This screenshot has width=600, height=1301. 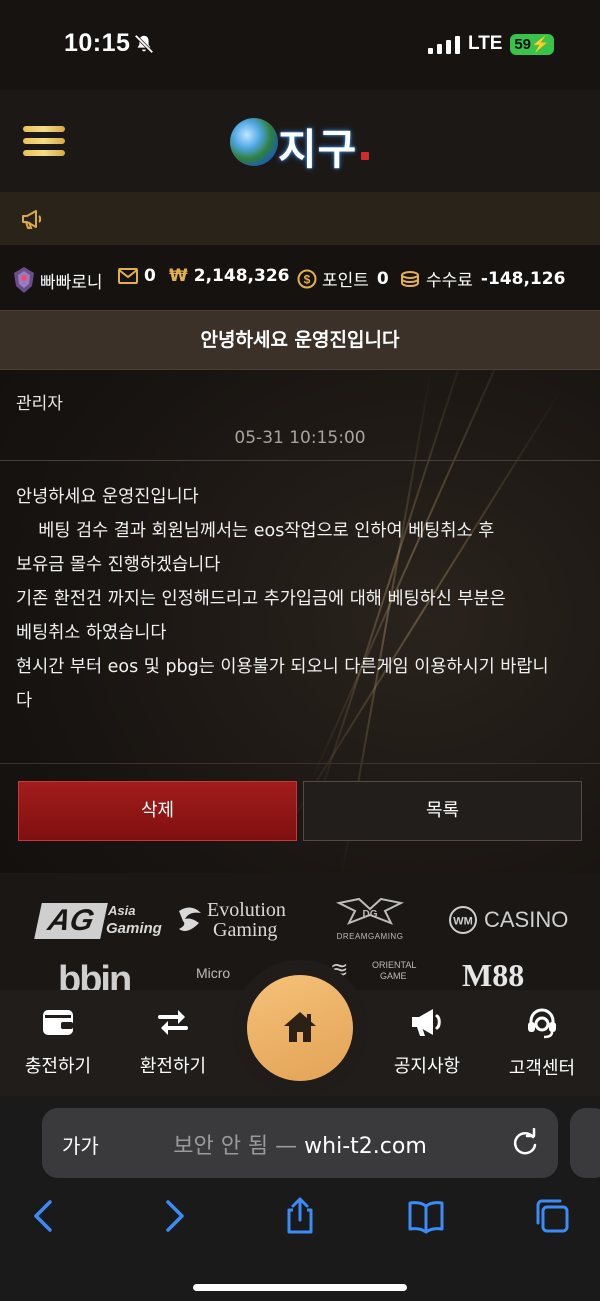 What do you see at coordinates (128, 276) in the screenshot?
I see `mail-icon` at bounding box center [128, 276].